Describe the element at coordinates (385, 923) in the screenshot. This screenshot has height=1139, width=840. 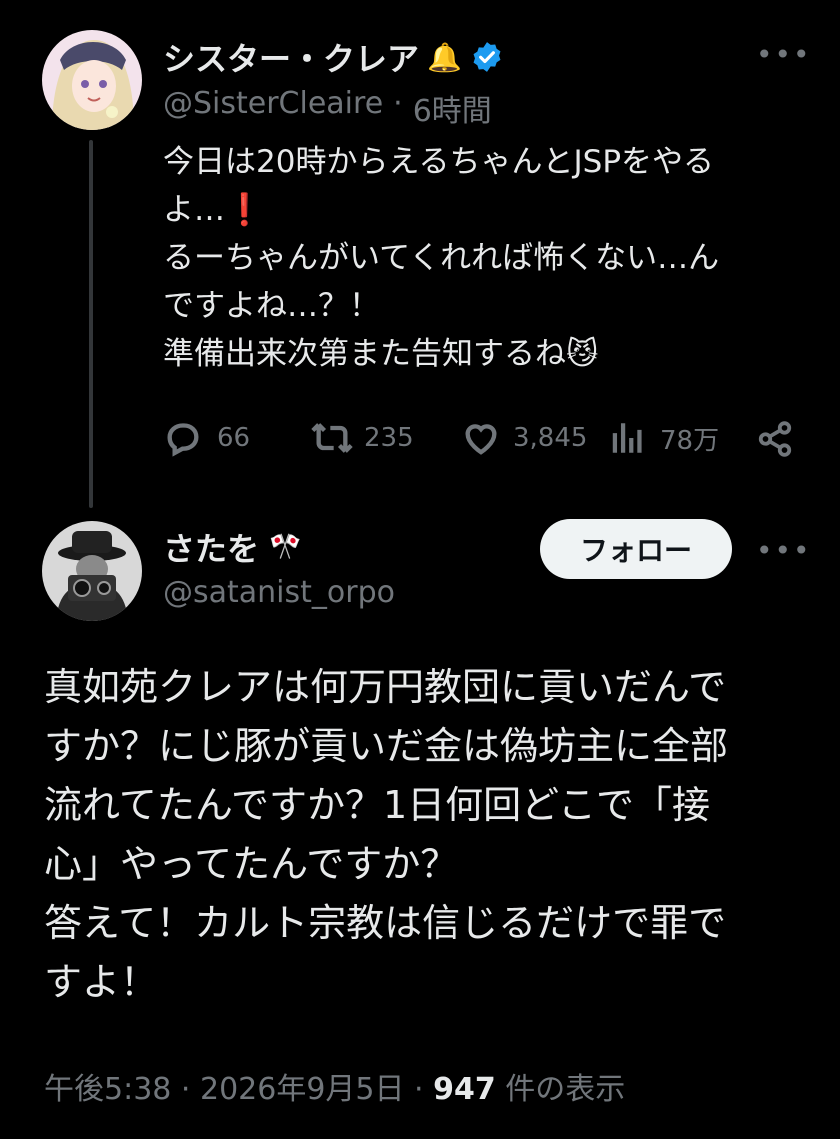
I see `tweet2-text-line: 答えて！カルト宗教は信じるだけで罪で` at that location.